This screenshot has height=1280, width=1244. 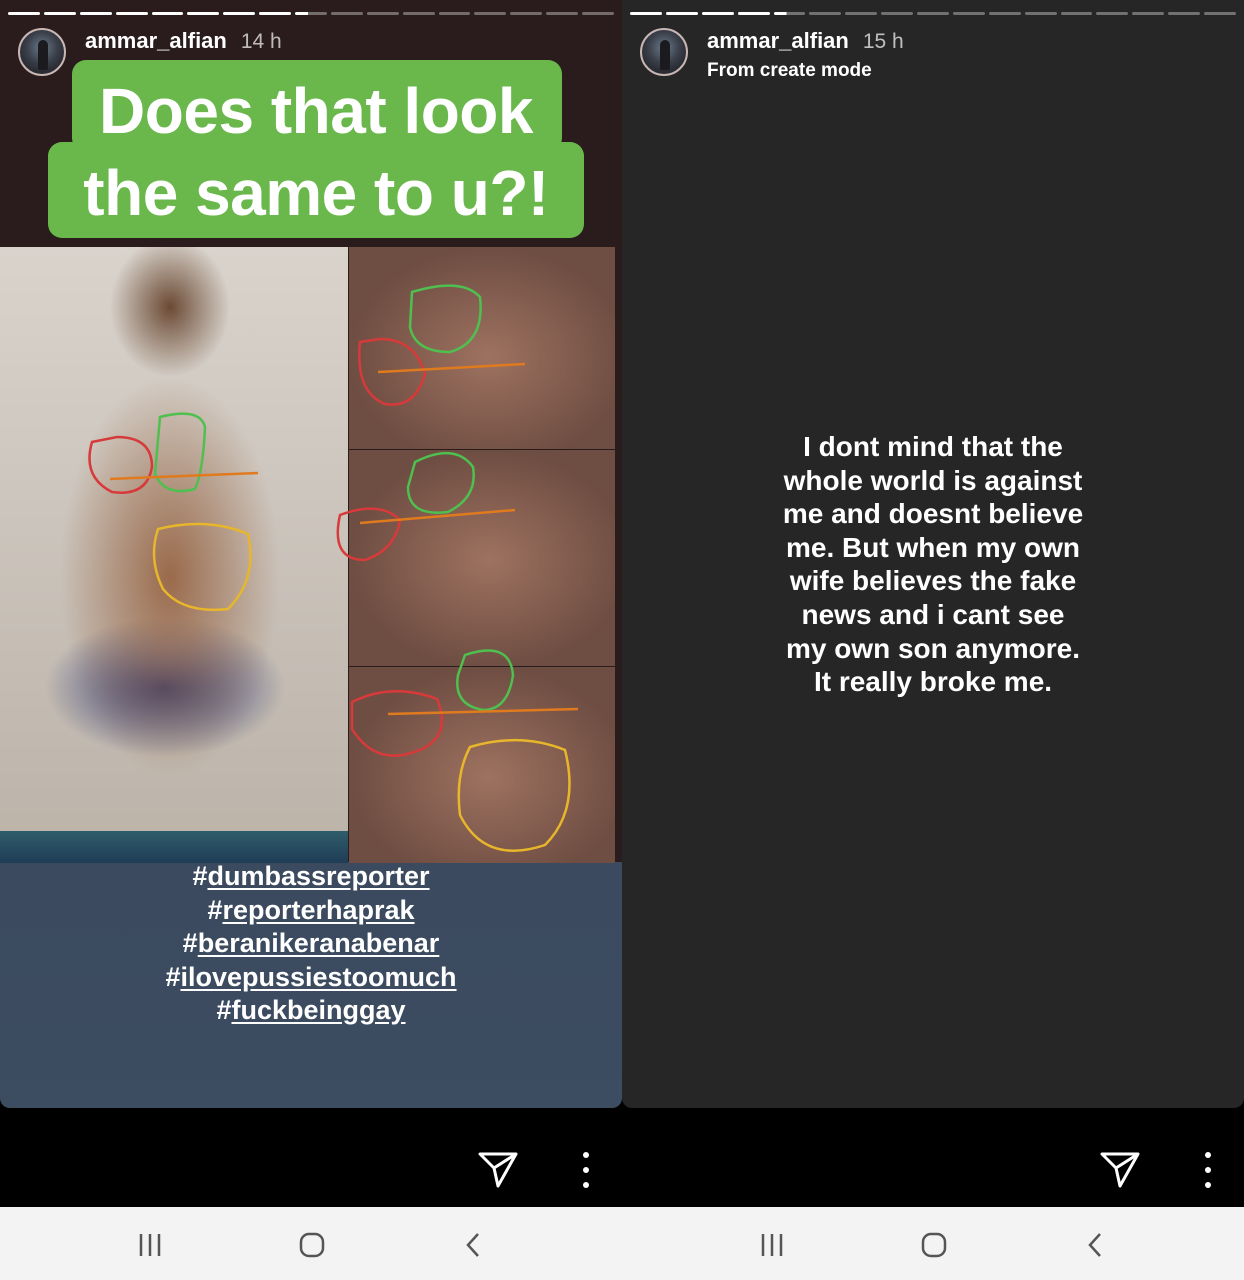 What do you see at coordinates (933, 682) in the screenshot?
I see `message-line: It really broke me.` at bounding box center [933, 682].